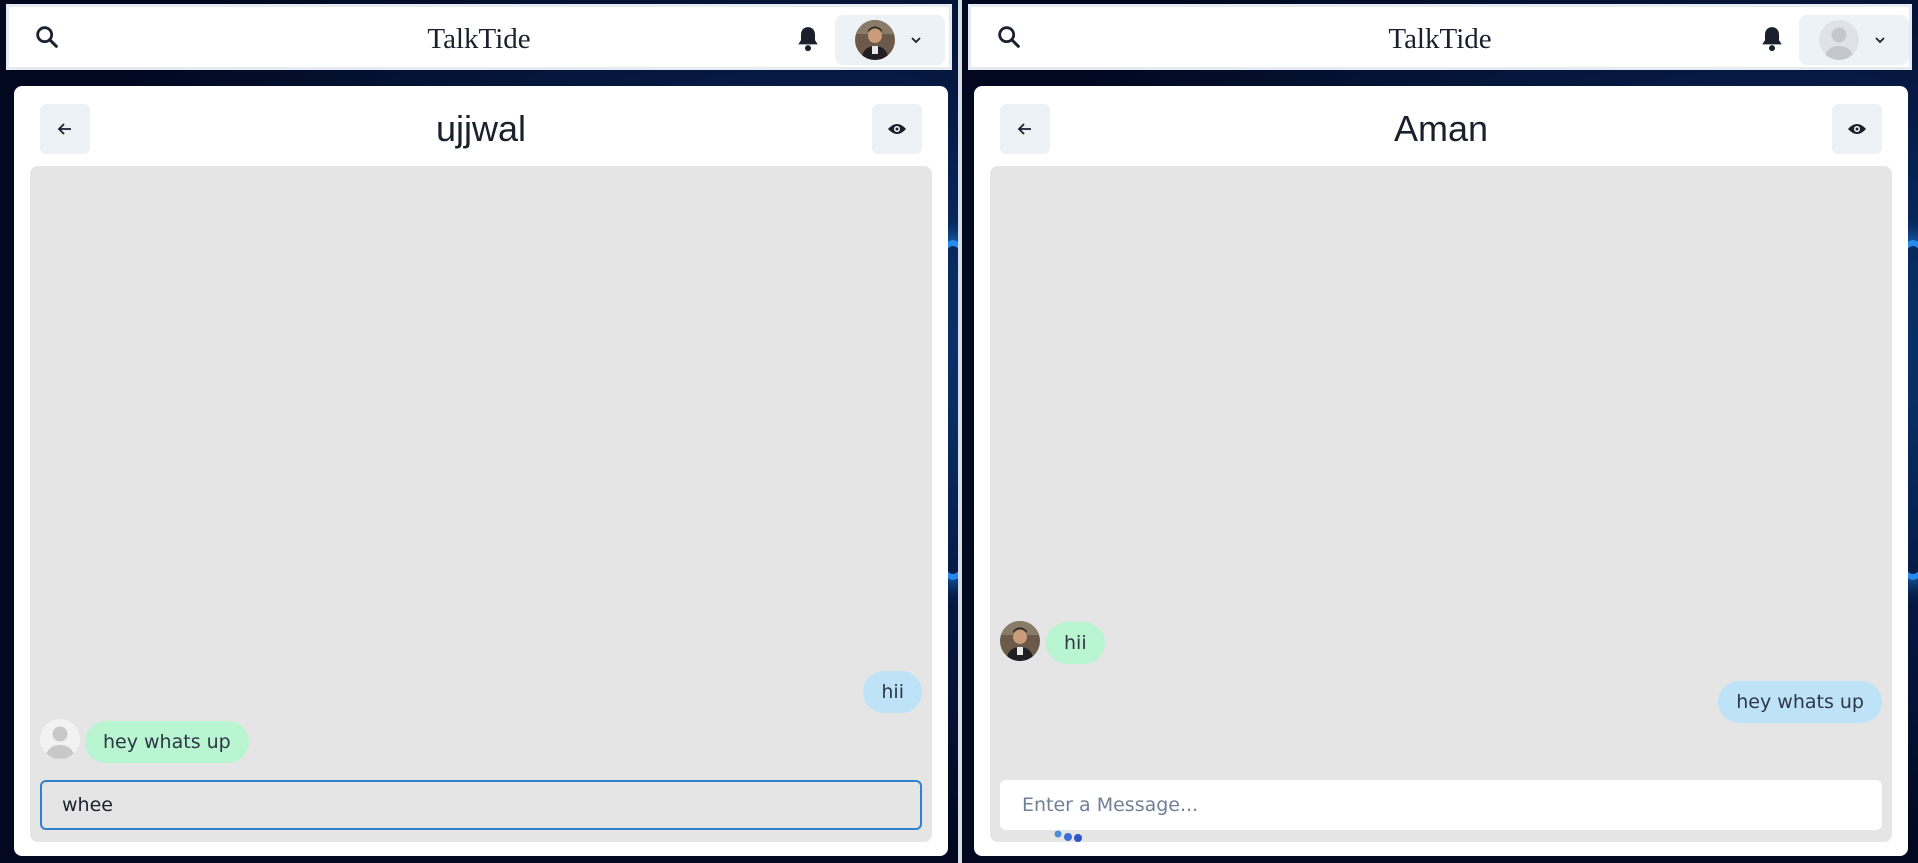 This screenshot has height=863, width=1918. Describe the element at coordinates (875, 40) in the screenshot. I see `user-photo-avatar` at that location.